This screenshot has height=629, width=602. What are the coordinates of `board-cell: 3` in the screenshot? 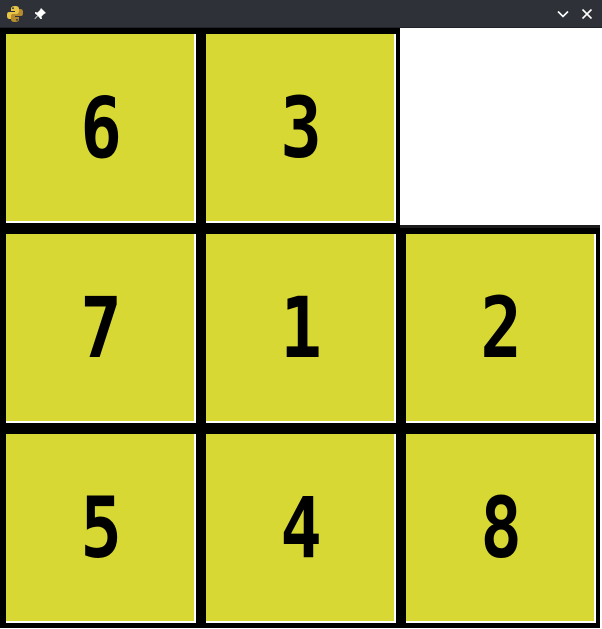 It's located at (300, 128).